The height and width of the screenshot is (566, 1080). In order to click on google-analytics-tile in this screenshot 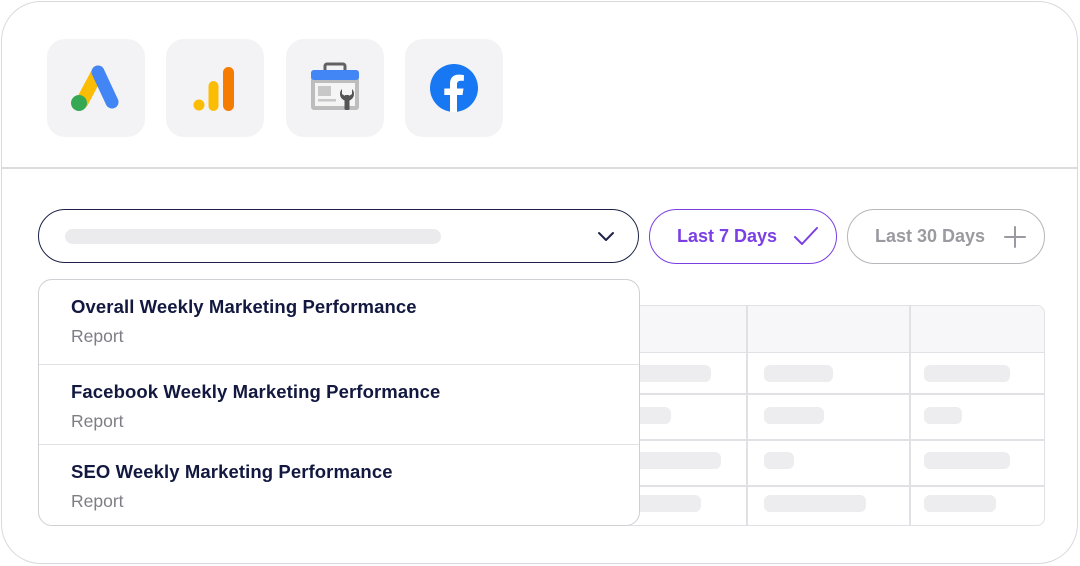, I will do `click(215, 88)`.